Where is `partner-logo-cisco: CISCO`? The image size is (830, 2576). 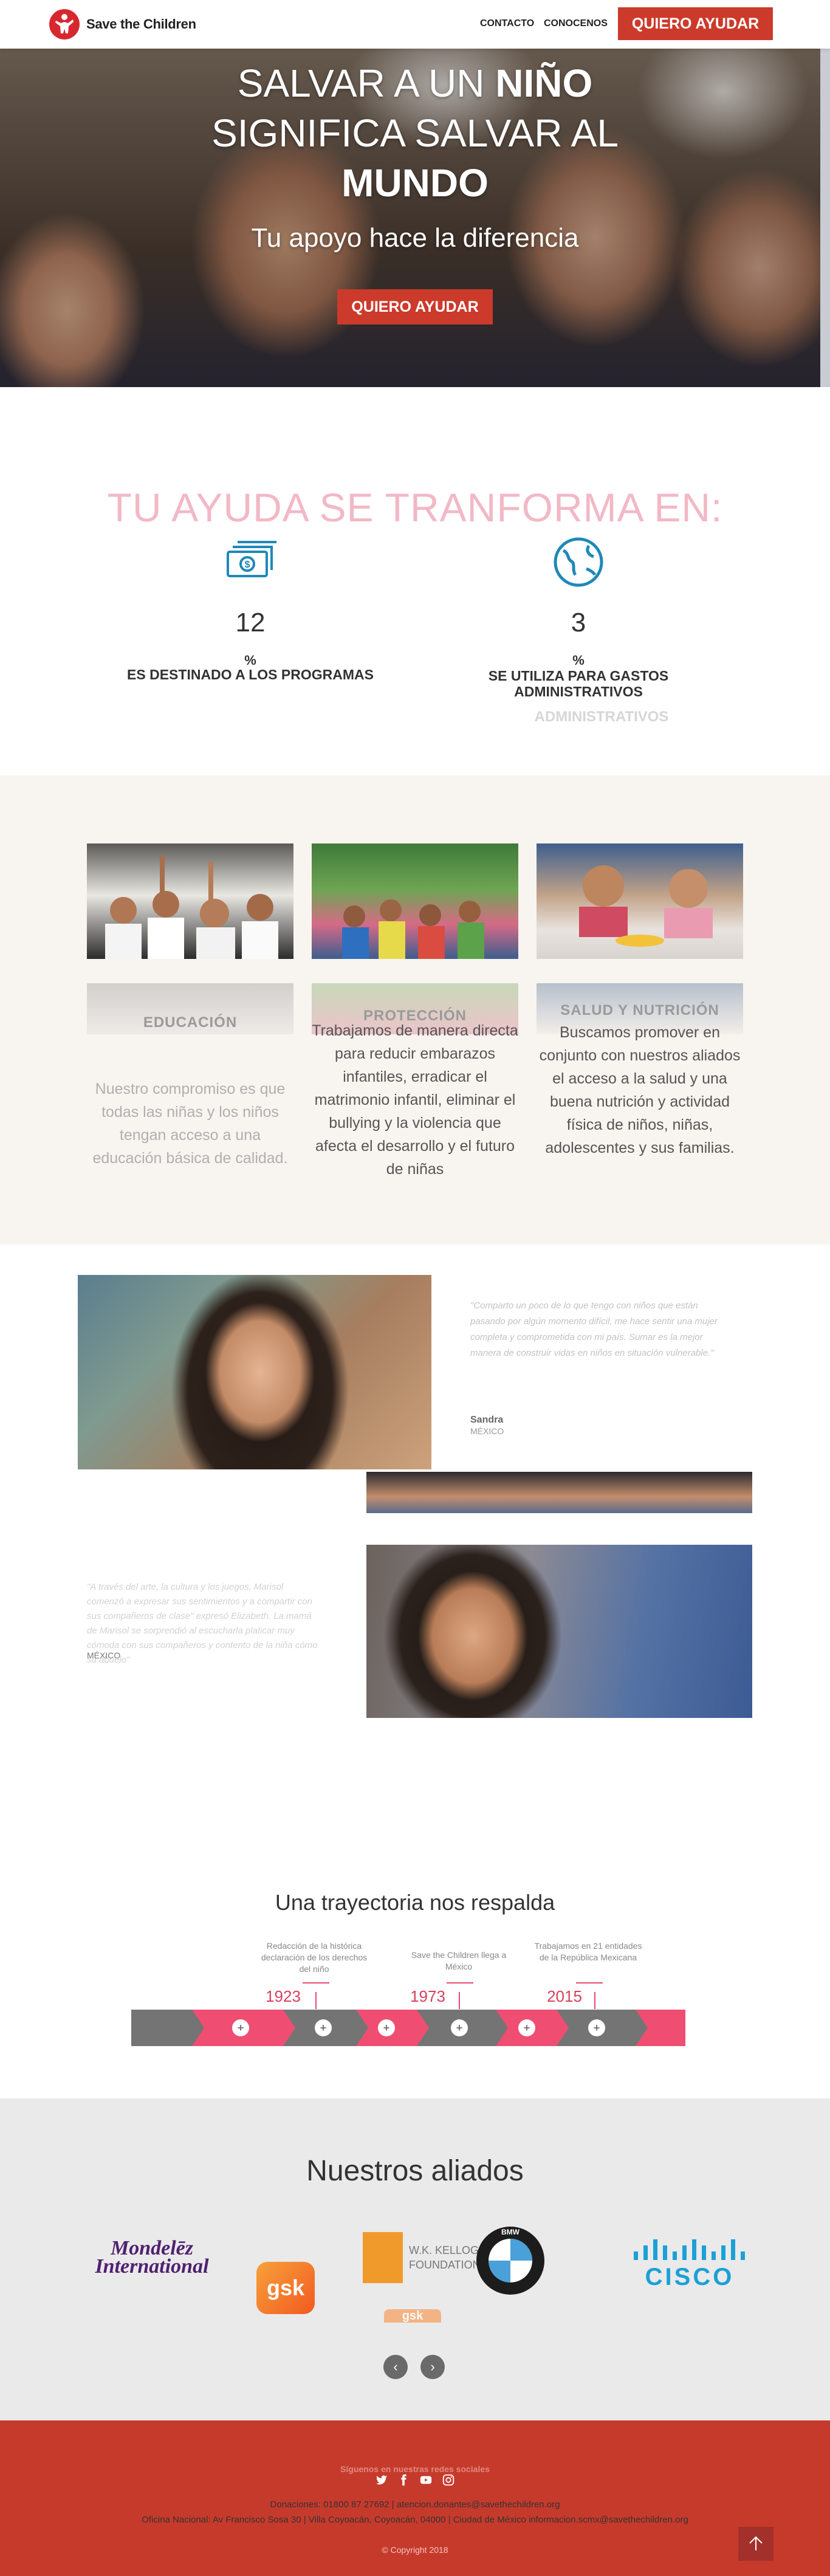 partner-logo-cisco: CISCO is located at coordinates (689, 2263).